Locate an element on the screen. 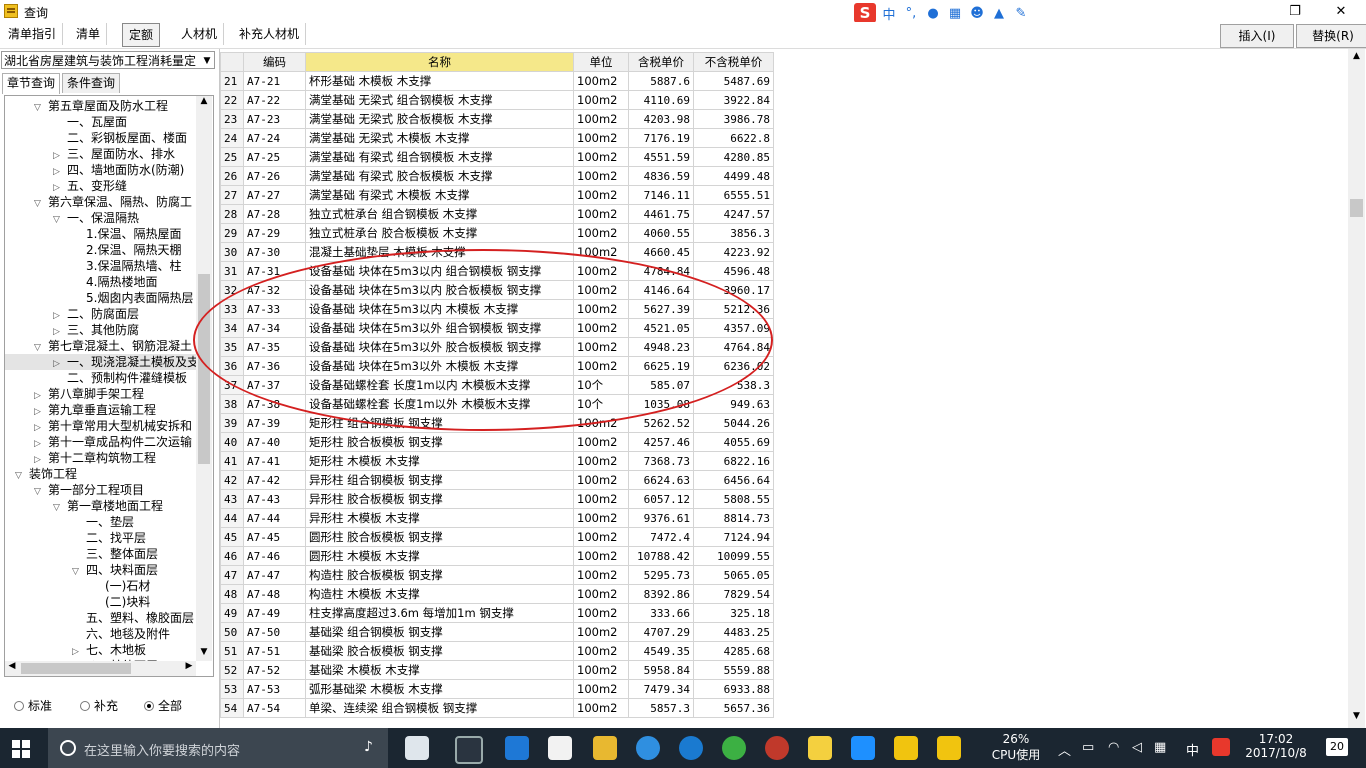 The width and height of the screenshot is (1366, 768). table-row: 40 A7-40 矩形柱 胶合板模板 钢支撑 100m2 4257.46 4055.69 is located at coordinates (497, 442).